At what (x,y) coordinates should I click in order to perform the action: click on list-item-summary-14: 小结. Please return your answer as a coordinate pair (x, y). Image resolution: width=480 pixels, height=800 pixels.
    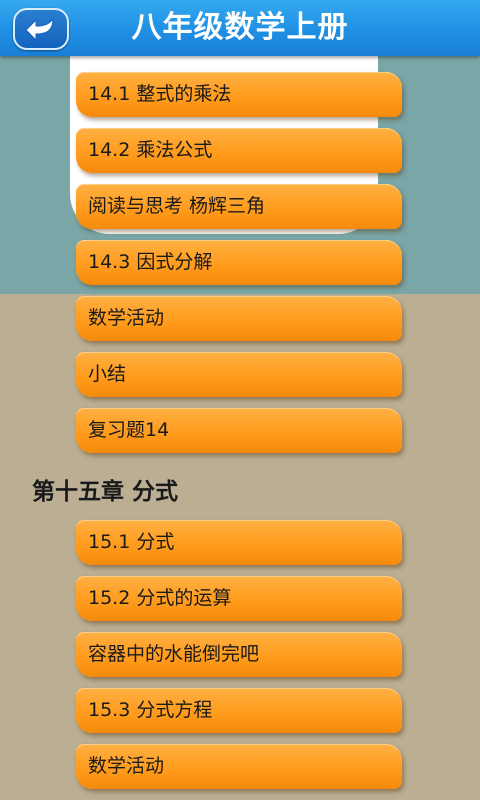
    Looking at the image, I should click on (239, 374).